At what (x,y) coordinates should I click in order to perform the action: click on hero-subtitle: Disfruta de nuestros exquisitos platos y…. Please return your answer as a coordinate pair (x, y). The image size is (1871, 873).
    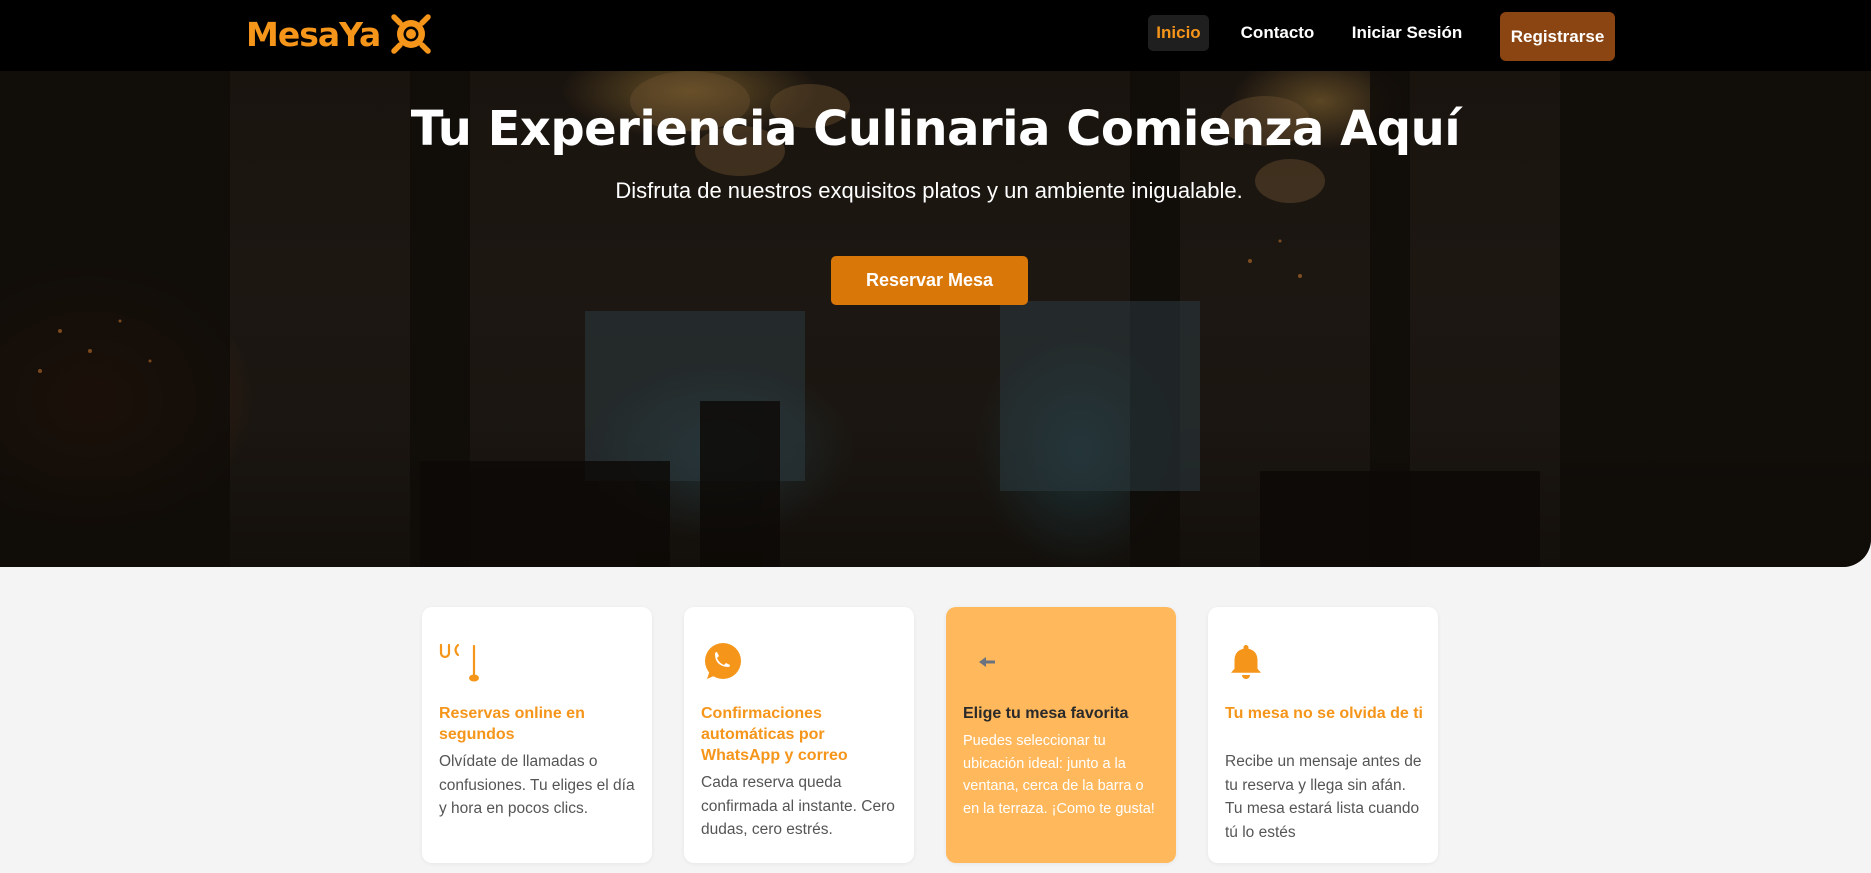
    Looking at the image, I should click on (929, 190).